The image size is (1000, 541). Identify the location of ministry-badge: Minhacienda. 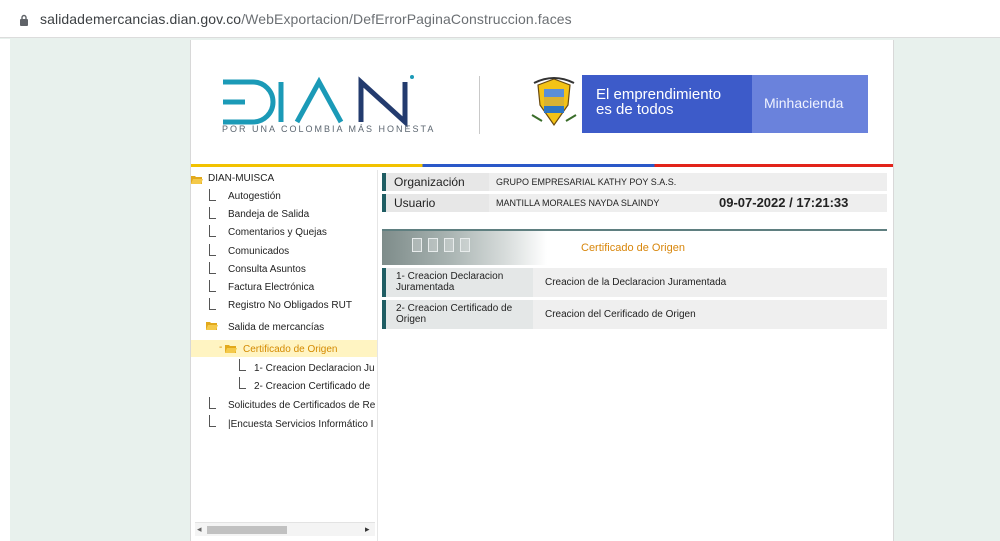
(810, 104).